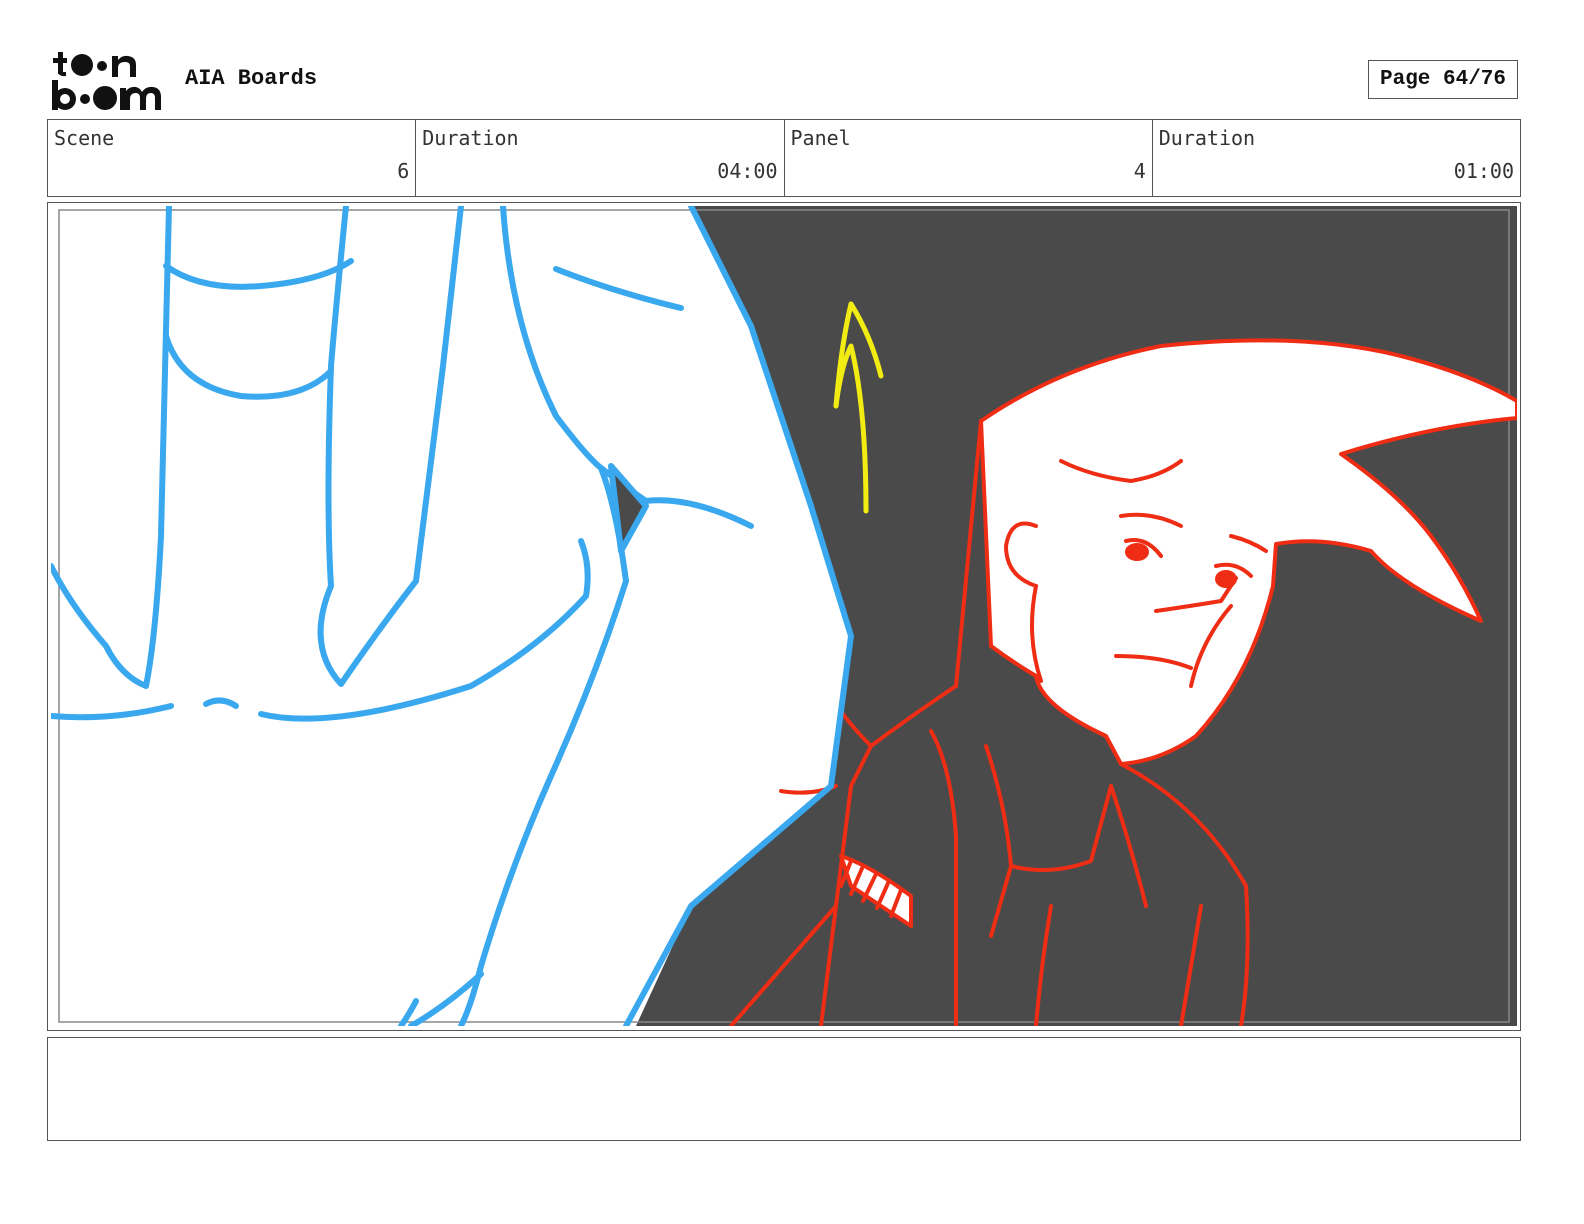  Describe the element at coordinates (969, 158) in the screenshot. I see `panel-cell: Panel 4` at that location.